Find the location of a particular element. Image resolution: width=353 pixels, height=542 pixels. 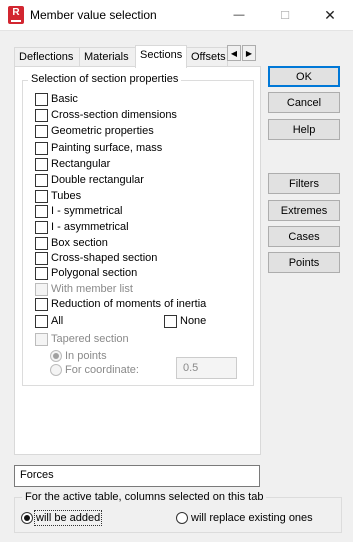

robot-app-icon: R is located at coordinates (16, 15).